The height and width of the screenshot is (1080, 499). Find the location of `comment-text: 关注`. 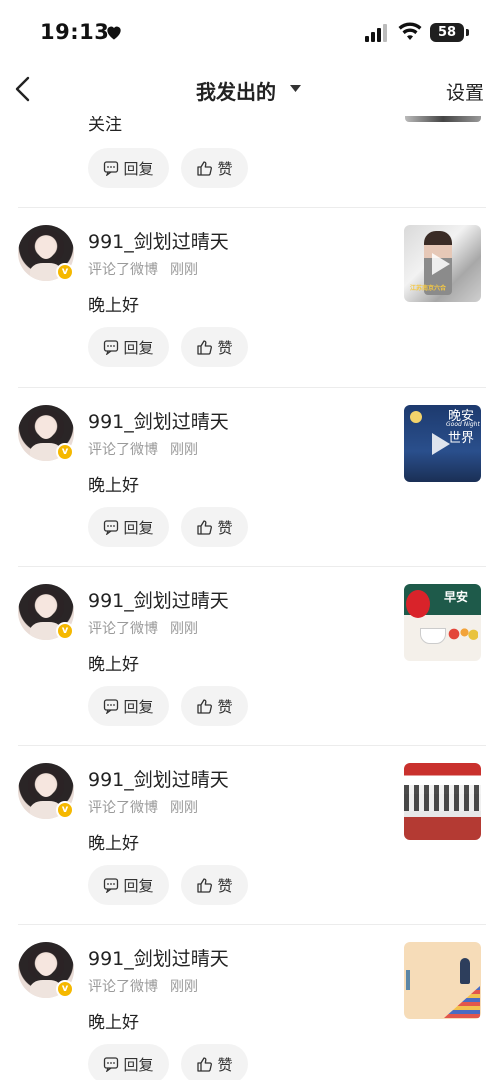

comment-text: 关注 is located at coordinates (105, 125).